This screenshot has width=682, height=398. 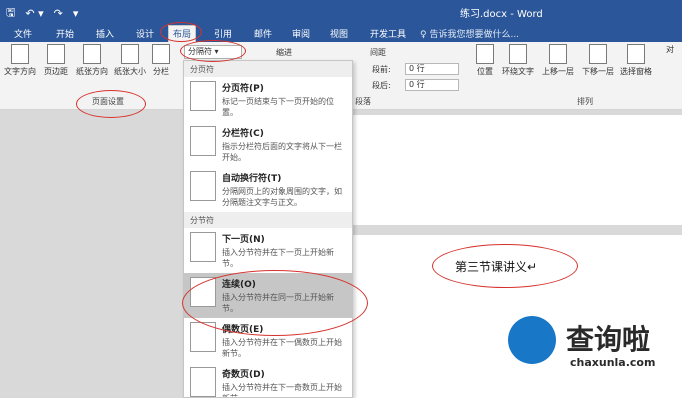 I want to click on size-button: 纸张大小, so click(x=130, y=60).